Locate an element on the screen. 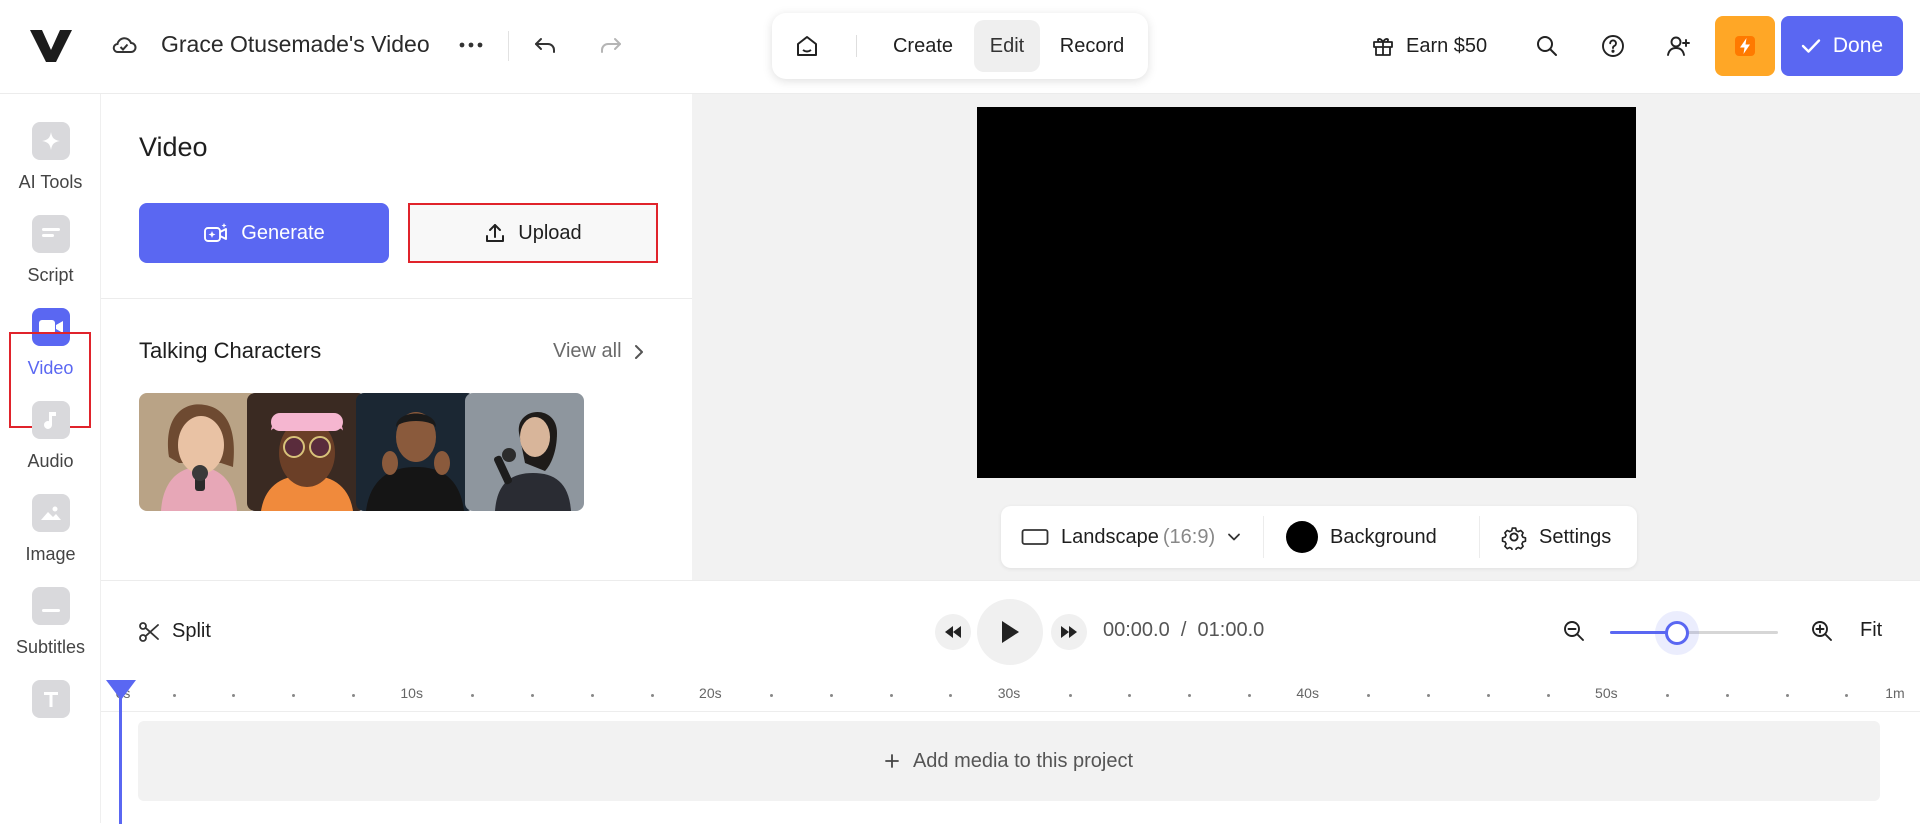 This screenshot has width=1920, height=824. tab-record: Record is located at coordinates (1092, 46).